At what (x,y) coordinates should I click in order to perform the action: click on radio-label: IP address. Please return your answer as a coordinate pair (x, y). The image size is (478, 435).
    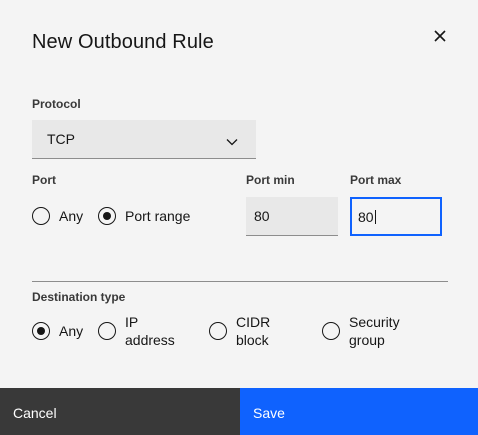
    Looking at the image, I should click on (150, 331).